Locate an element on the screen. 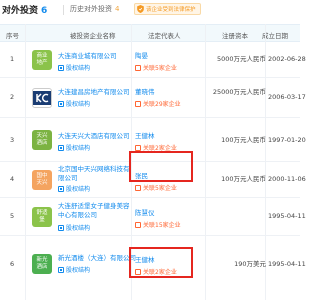  company-logo: 天兴 酒店 is located at coordinates (42, 140).